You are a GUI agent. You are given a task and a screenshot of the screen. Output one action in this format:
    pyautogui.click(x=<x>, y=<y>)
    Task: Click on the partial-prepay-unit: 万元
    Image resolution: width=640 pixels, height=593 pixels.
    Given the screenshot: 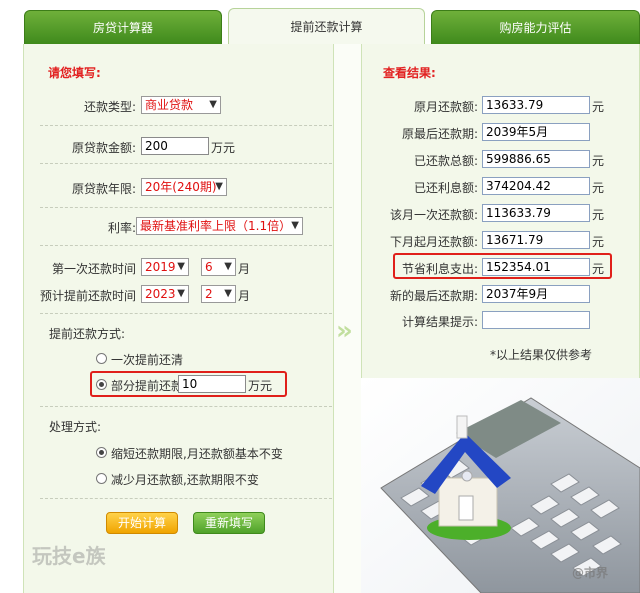 What is the action you would take?
    pyautogui.click(x=260, y=386)
    